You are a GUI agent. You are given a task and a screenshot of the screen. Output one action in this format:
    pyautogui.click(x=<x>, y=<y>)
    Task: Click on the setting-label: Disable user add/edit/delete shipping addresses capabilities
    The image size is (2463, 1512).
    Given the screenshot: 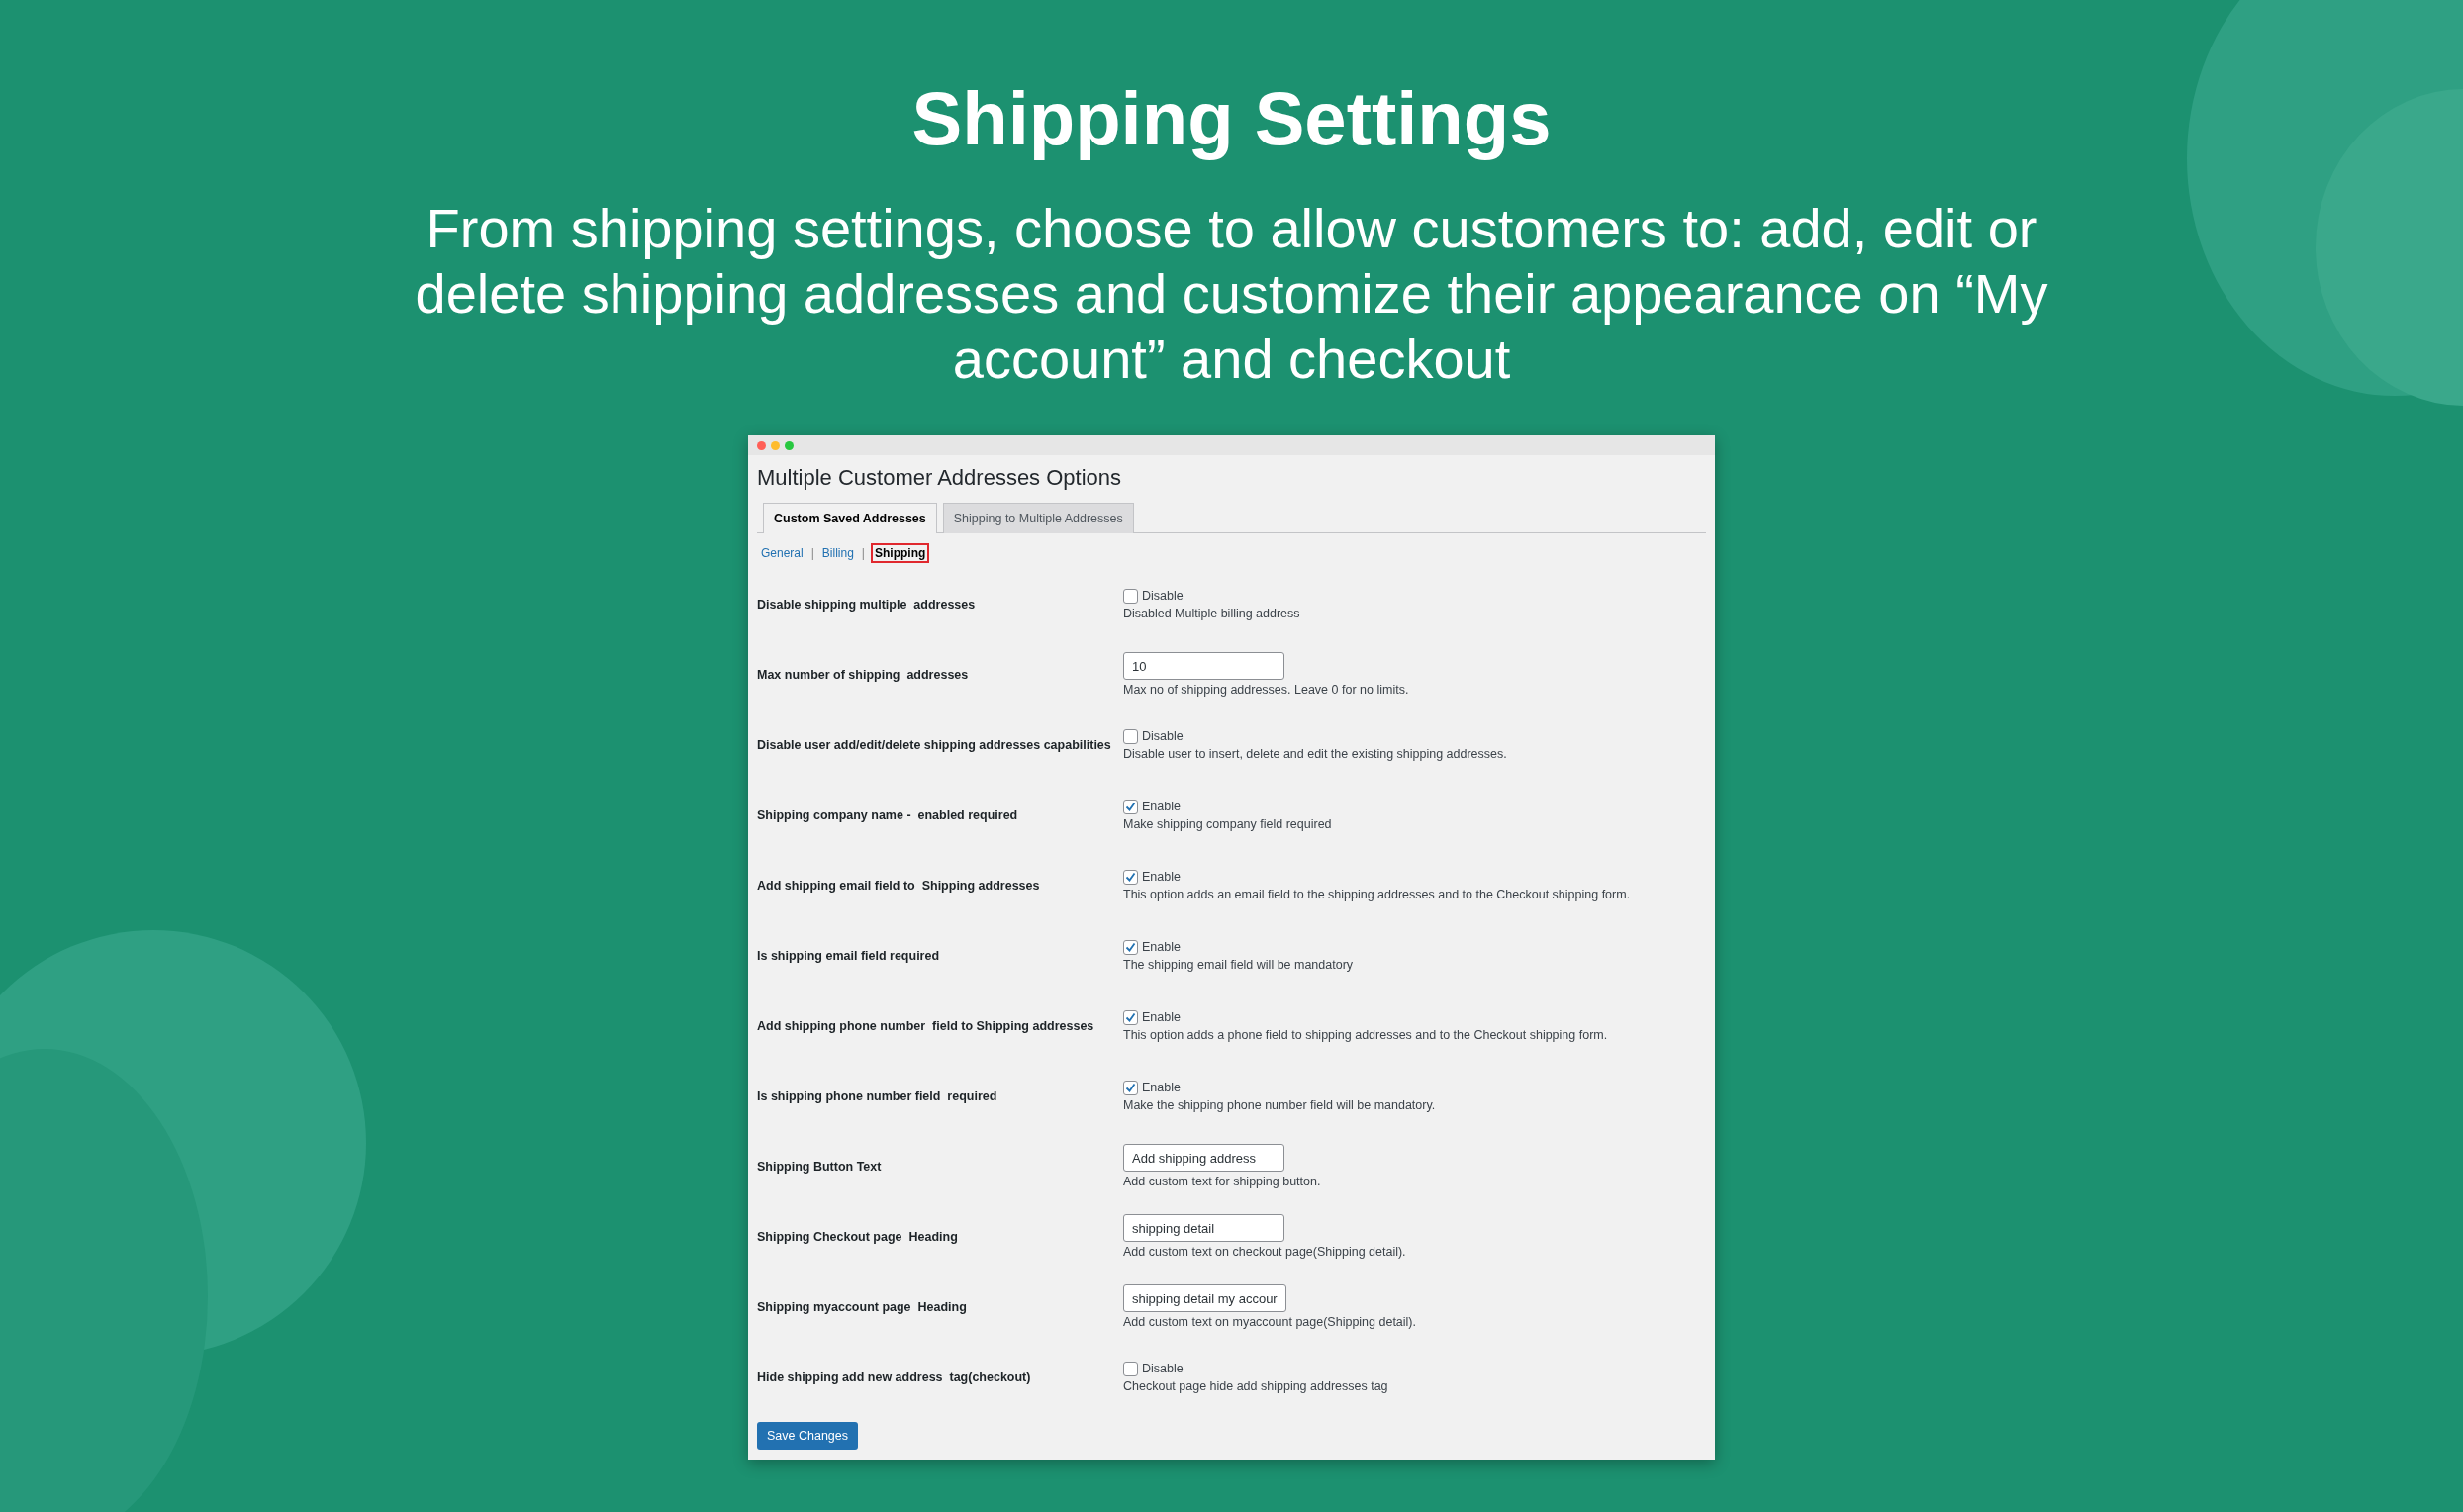 What is the action you would take?
    pyautogui.click(x=934, y=744)
    